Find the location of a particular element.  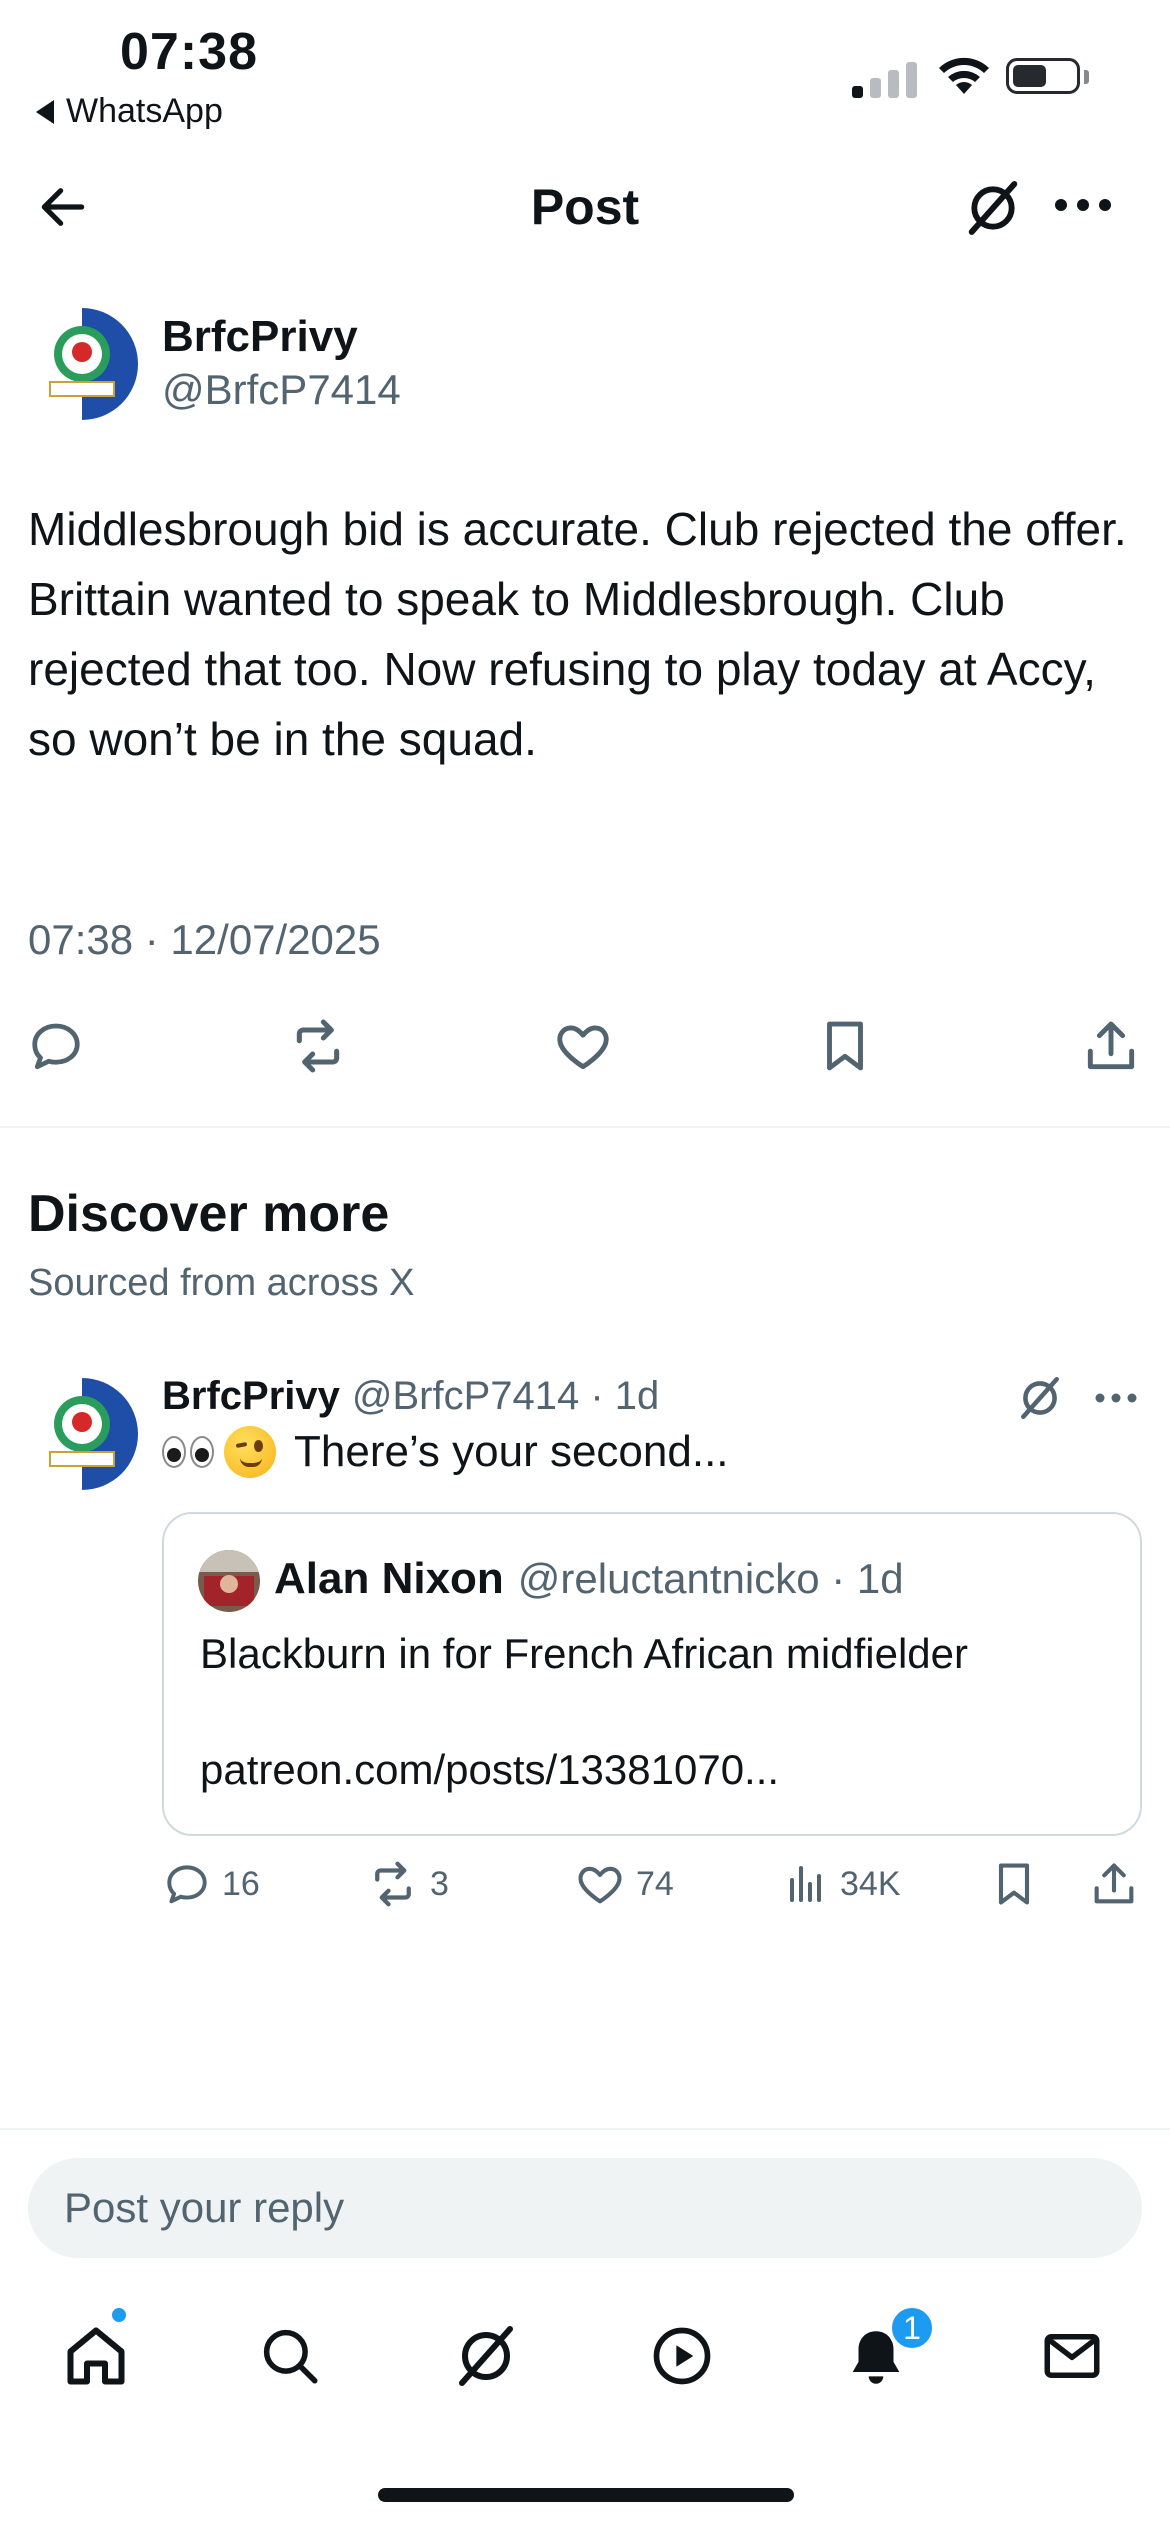

status-time: 07:38 is located at coordinates (189, 52).